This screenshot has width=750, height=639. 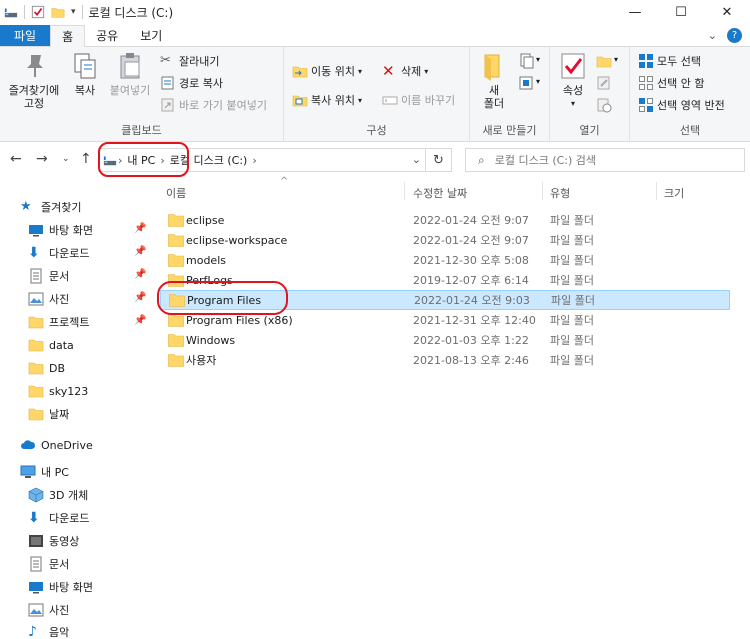 I want to click on sidebar-item-project: 프로젝트, so click(x=58, y=322).